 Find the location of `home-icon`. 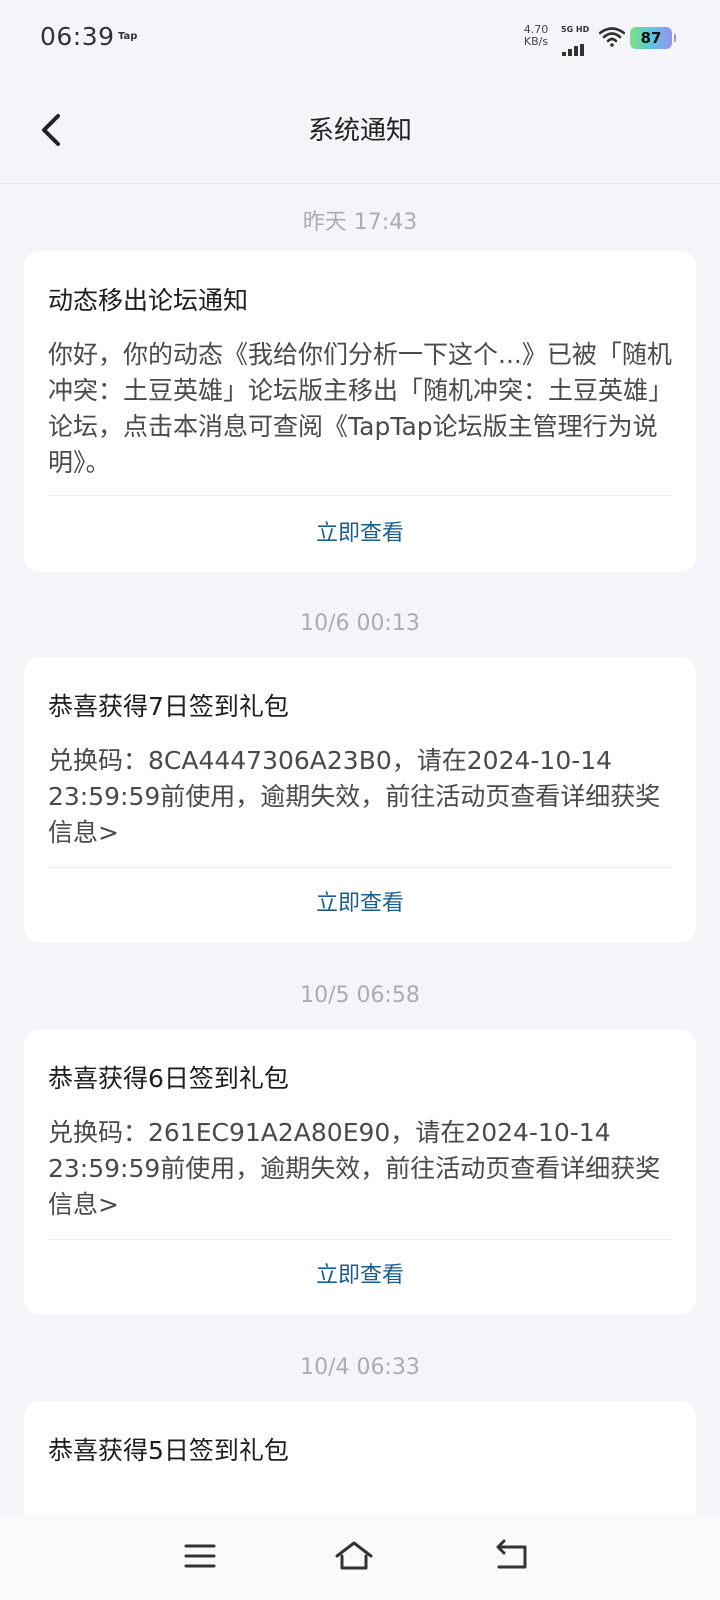

home-icon is located at coordinates (354, 1555).